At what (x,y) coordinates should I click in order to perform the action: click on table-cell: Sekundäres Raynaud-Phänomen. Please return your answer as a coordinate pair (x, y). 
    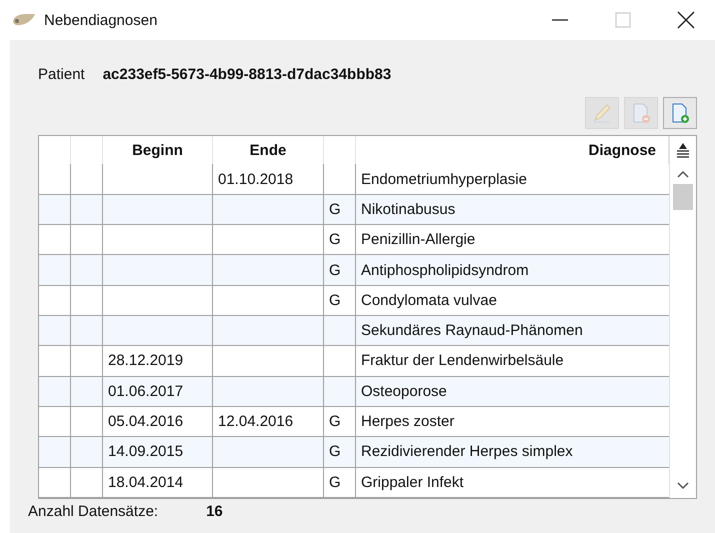
    Looking at the image, I should click on (472, 331).